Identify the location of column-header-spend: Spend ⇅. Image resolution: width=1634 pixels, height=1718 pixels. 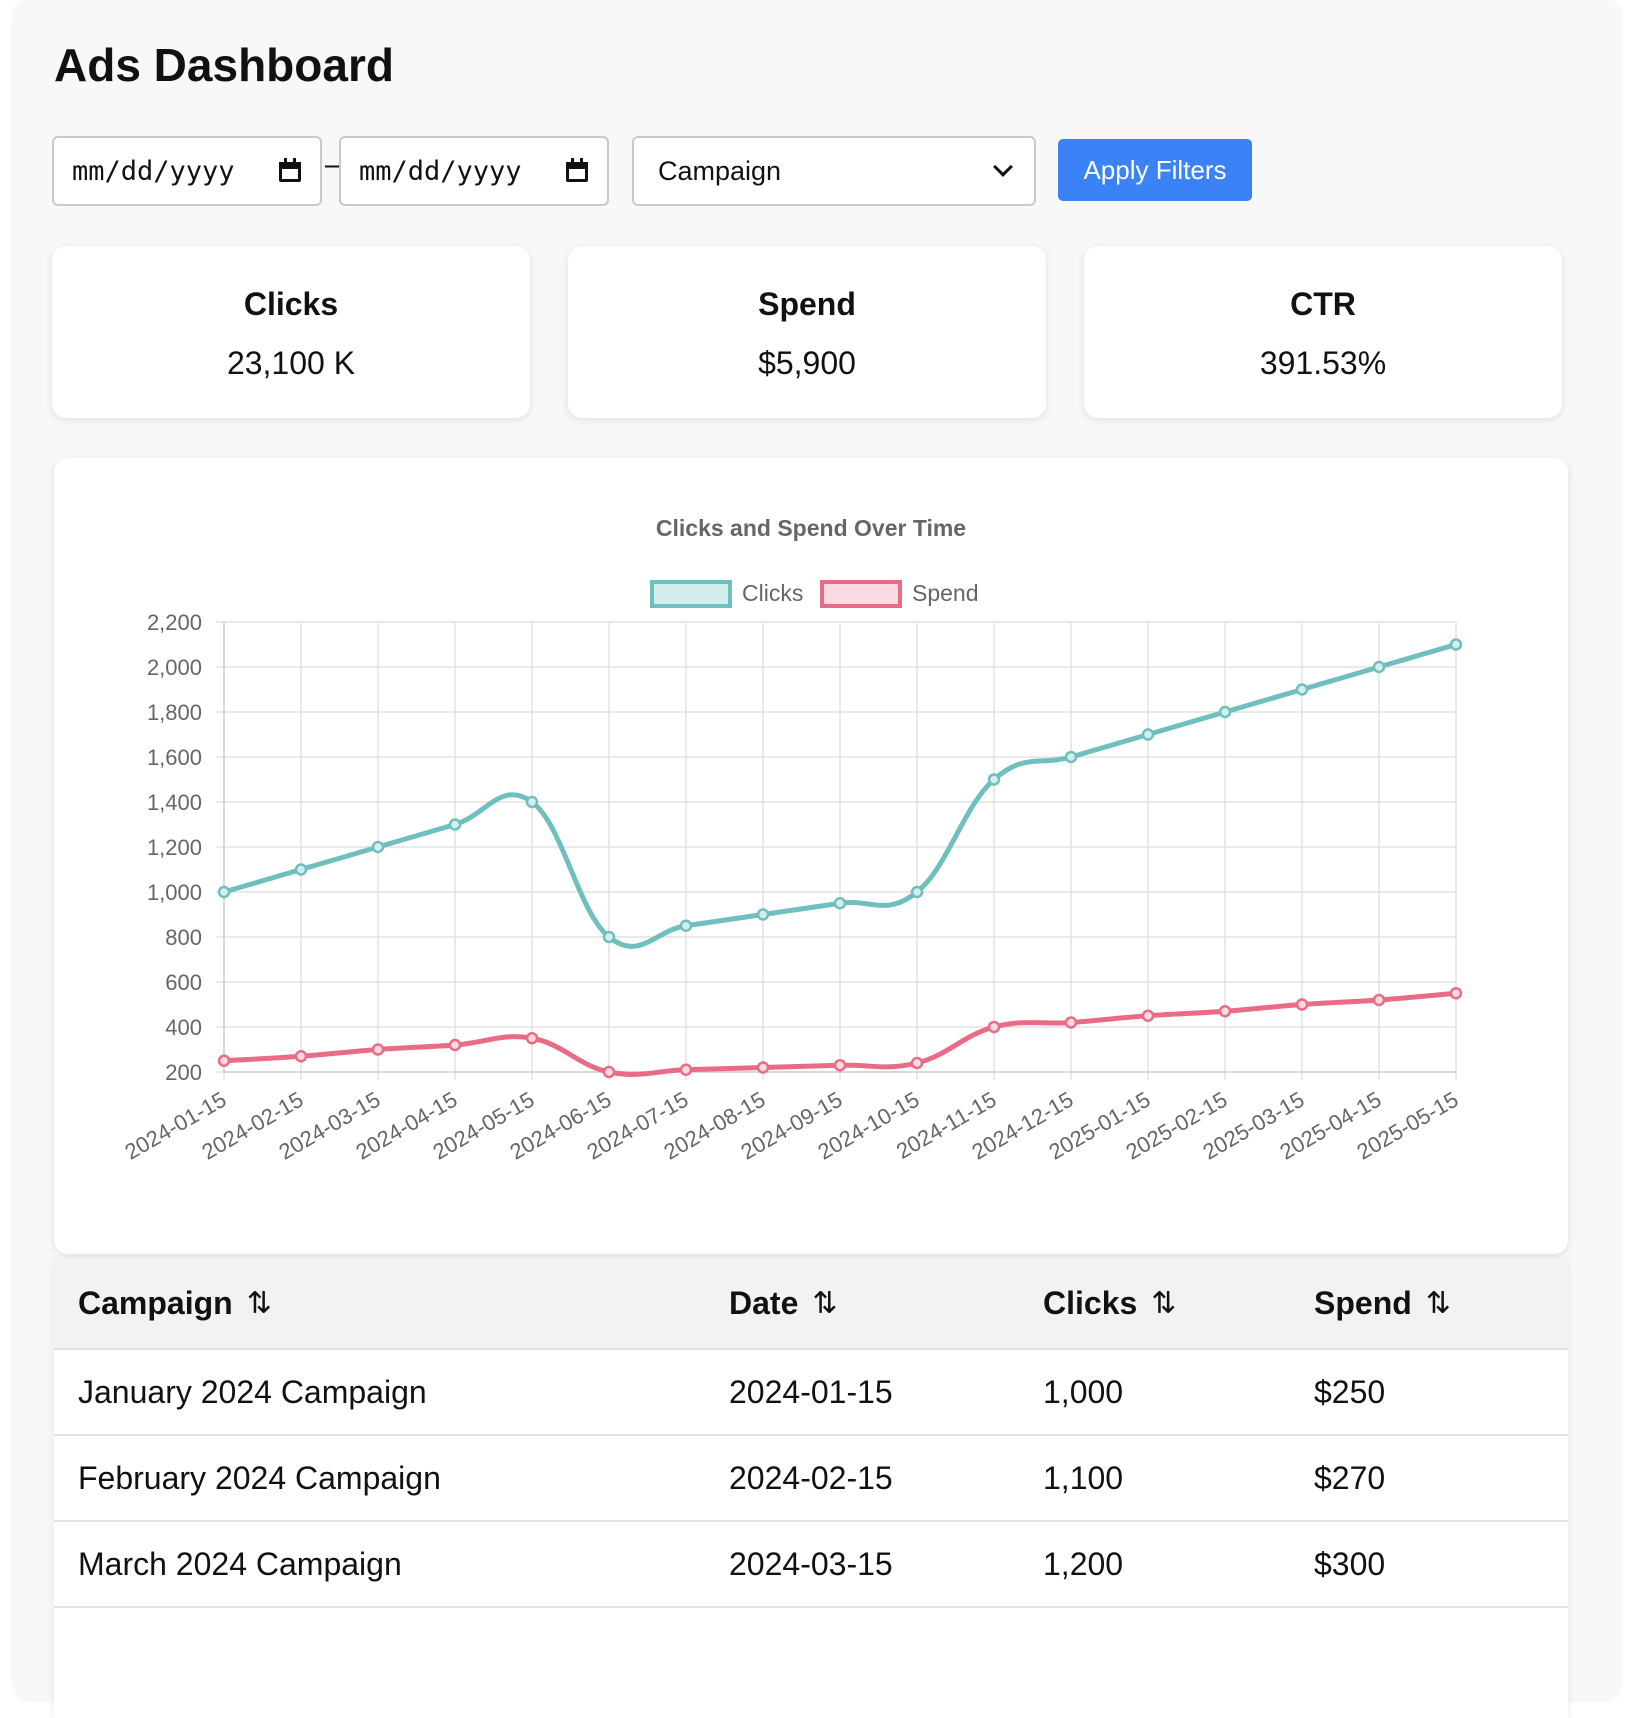
(1382, 1303).